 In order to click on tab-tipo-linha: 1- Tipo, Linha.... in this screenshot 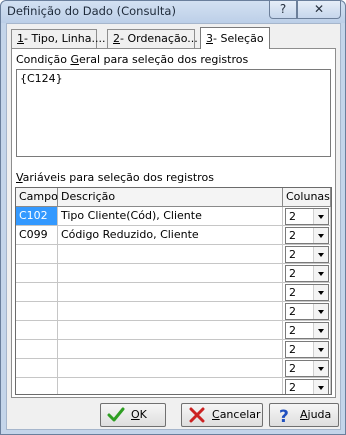, I will do `click(58, 38)`.